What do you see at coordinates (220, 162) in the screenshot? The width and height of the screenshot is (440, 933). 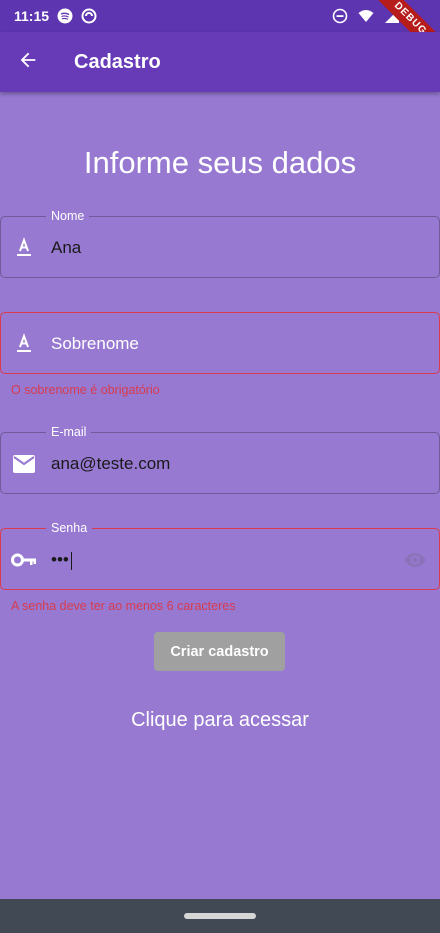 I see `page-title: Informe seus dados` at bounding box center [220, 162].